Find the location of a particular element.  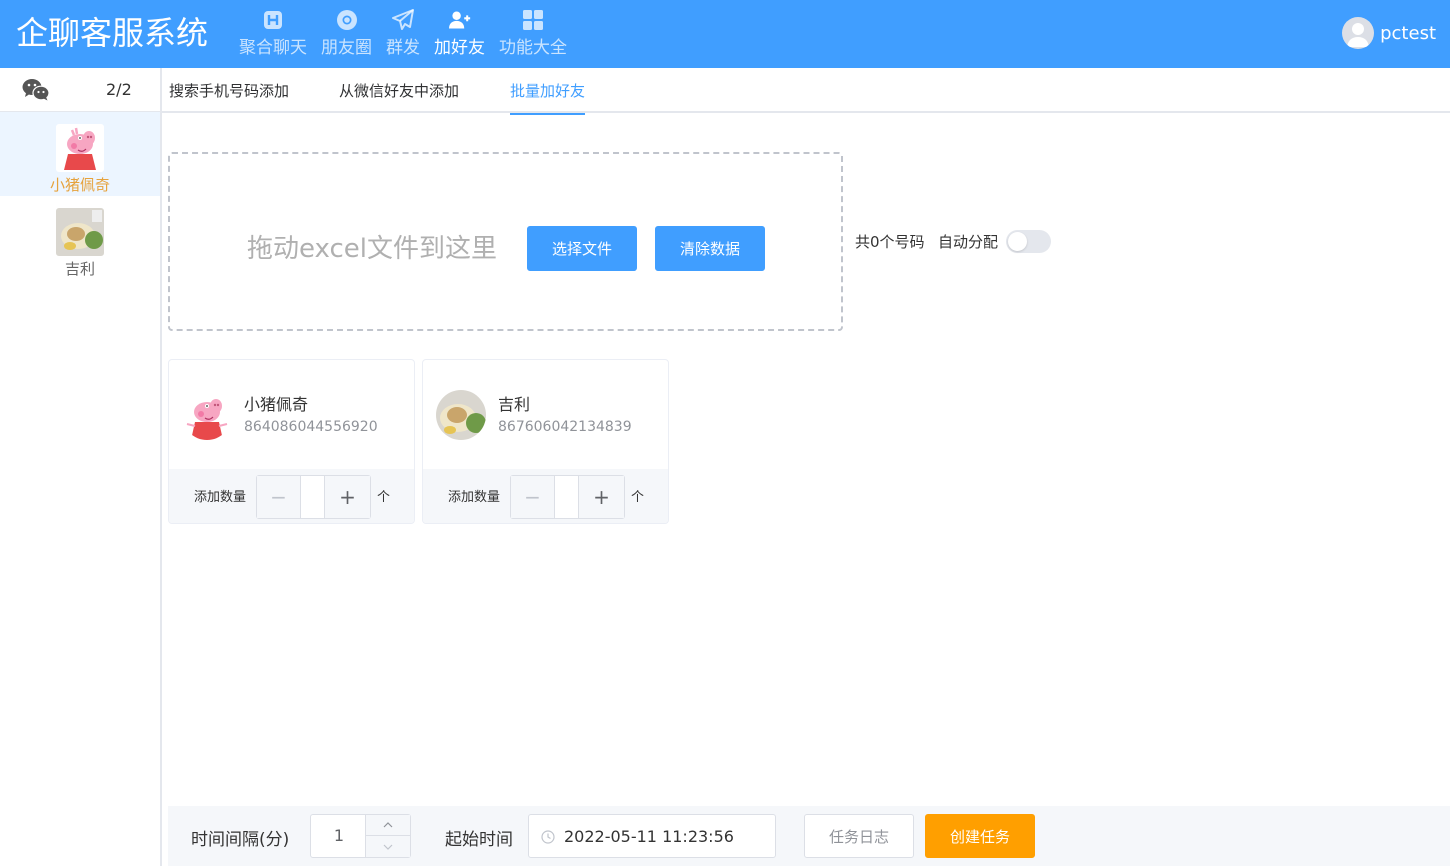

wechat-icon is located at coordinates (36, 90).